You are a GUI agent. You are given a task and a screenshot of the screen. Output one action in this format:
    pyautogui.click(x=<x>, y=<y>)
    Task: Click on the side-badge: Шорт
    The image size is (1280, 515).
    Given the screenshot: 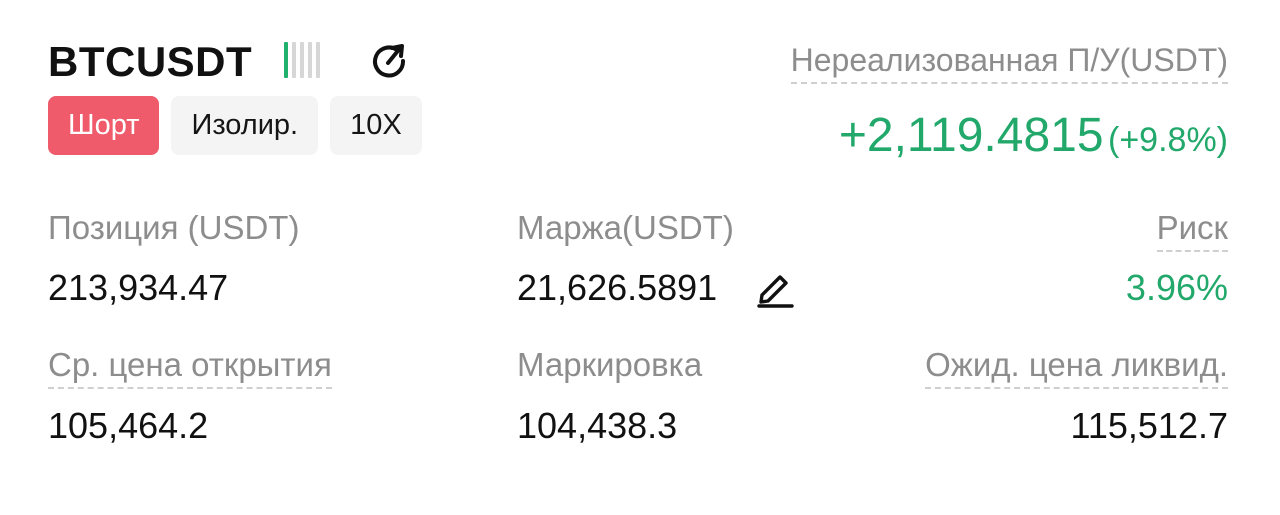 What is the action you would take?
    pyautogui.click(x=104, y=125)
    